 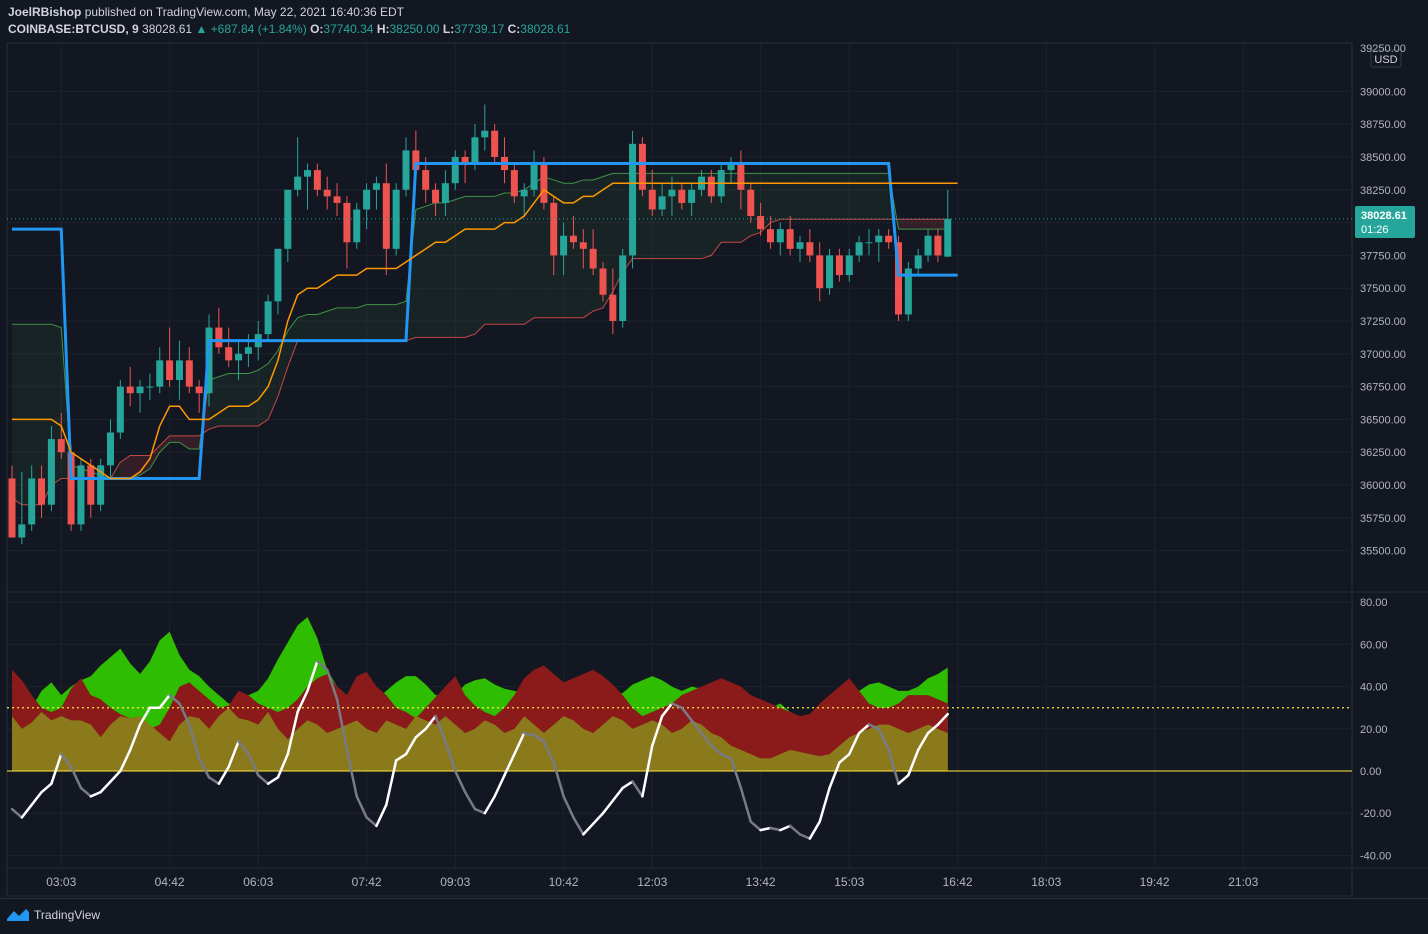 What do you see at coordinates (1375, 814) in the screenshot?
I see `oscillator-tick-label: -20.00` at bounding box center [1375, 814].